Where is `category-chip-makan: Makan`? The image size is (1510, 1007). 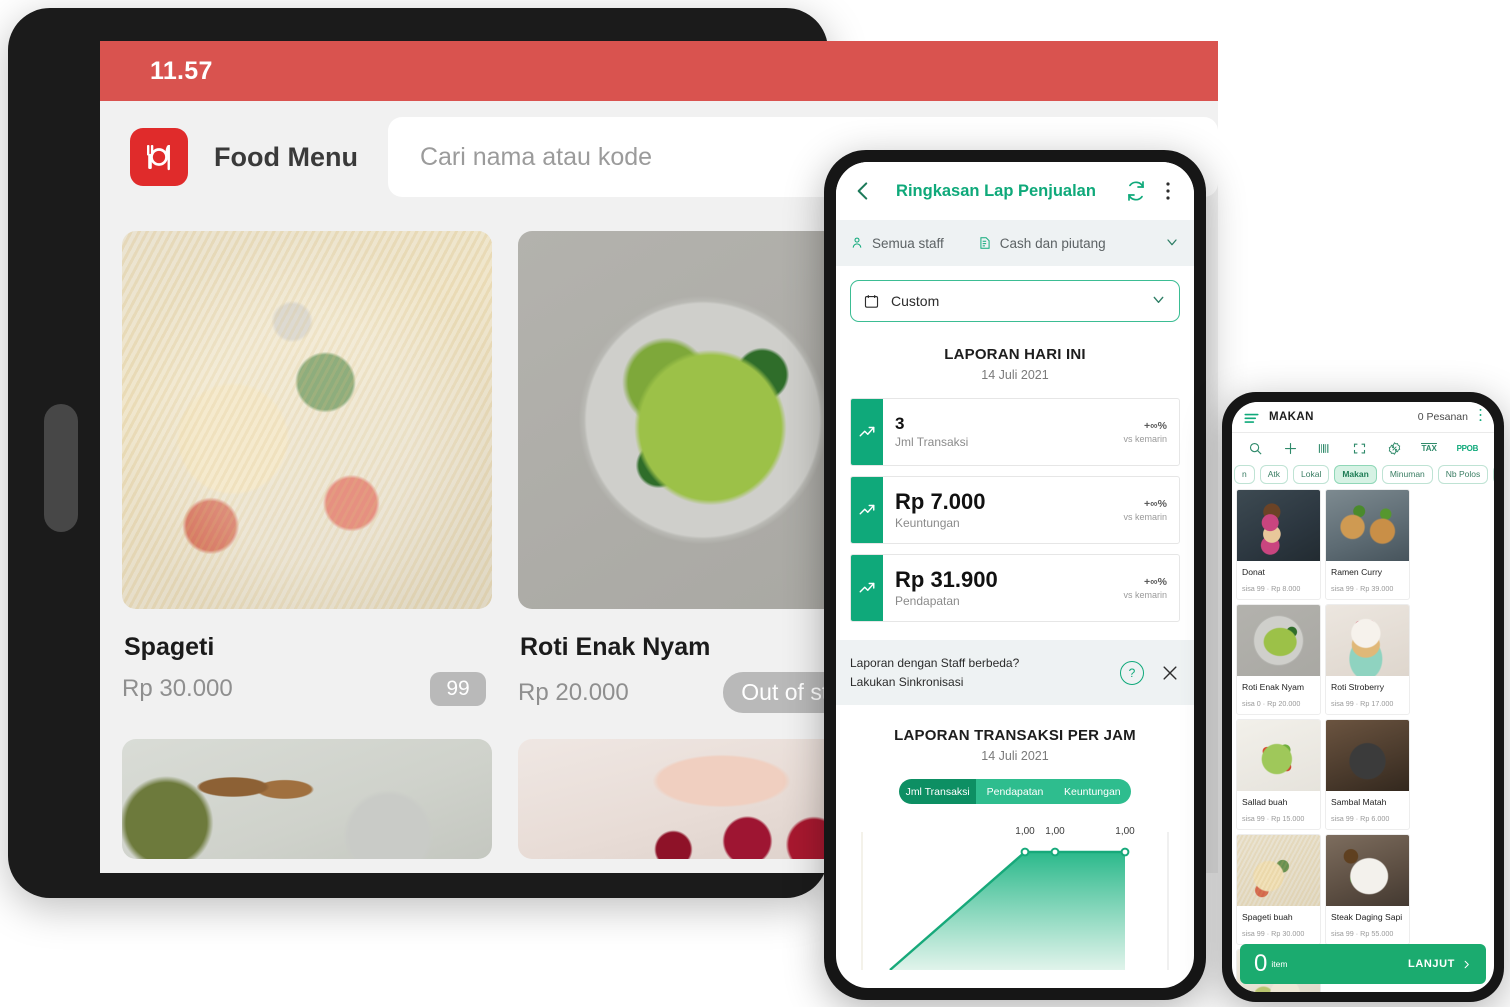
category-chip-makan: Makan is located at coordinates (1355, 474).